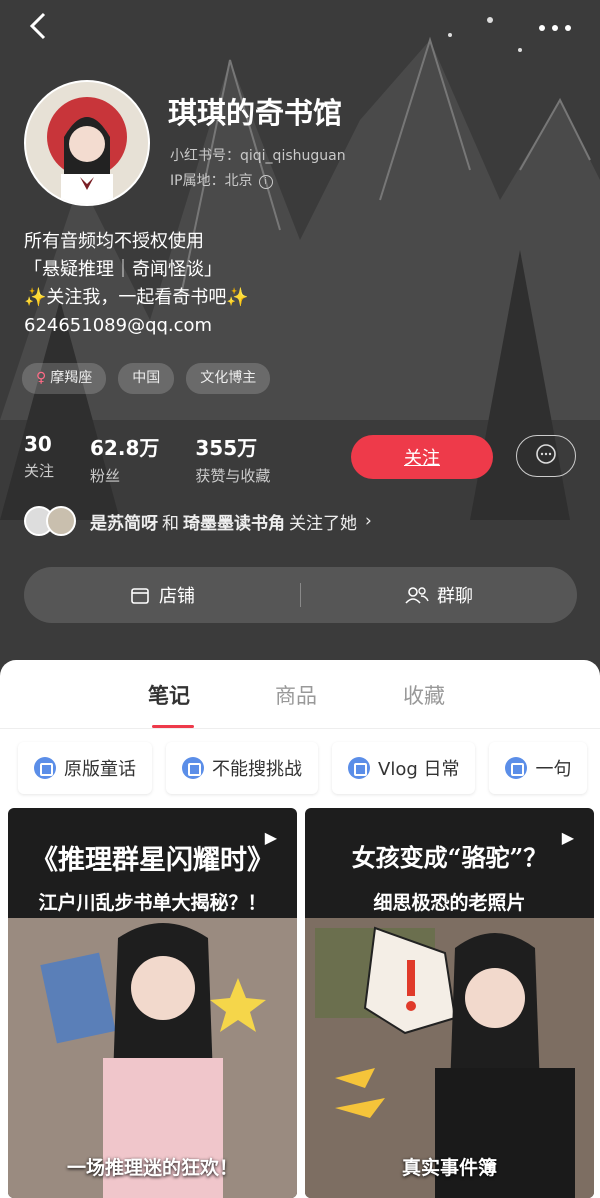 The height and width of the screenshot is (1198, 600). What do you see at coordinates (152, 903) in the screenshot?
I see `note-subtitle: 江户川乱步书单大揭秘？！` at bounding box center [152, 903].